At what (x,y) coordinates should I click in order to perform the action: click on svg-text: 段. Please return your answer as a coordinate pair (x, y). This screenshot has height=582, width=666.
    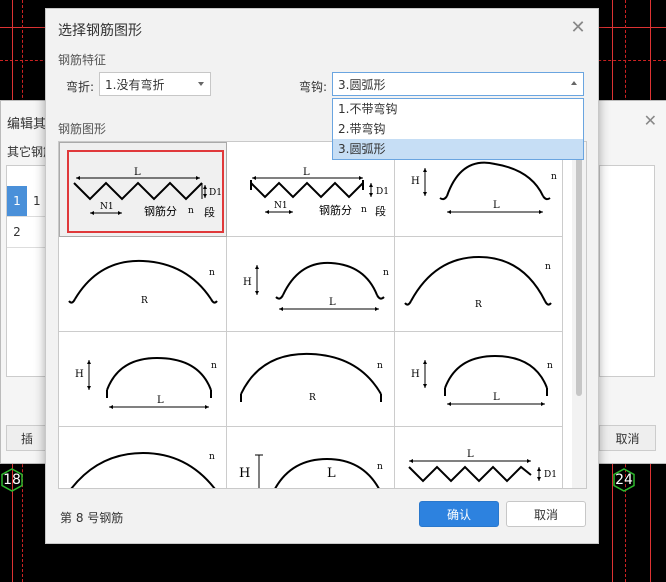
    Looking at the image, I should click on (380, 211).